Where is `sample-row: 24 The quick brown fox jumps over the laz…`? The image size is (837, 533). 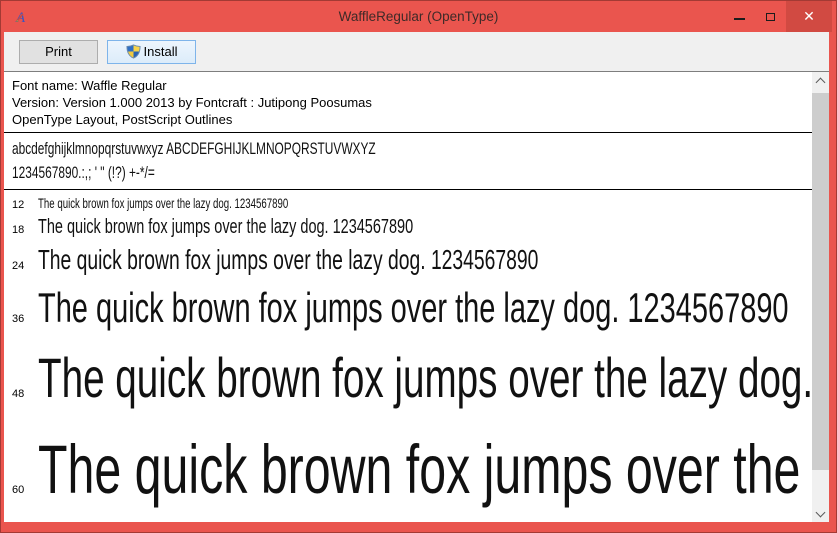
sample-row: 24 The quick brown fox jumps over the laz… is located at coordinates (408, 263).